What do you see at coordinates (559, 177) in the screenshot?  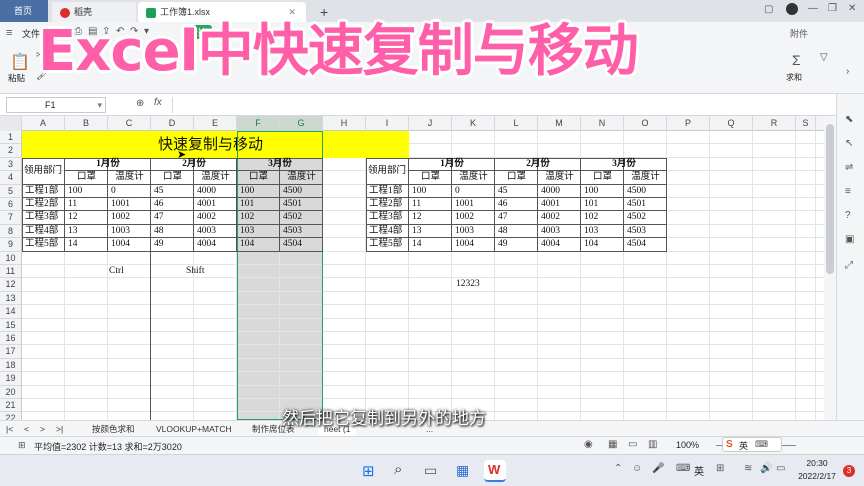 I see `right-table-sub-header-4: 温度计` at bounding box center [559, 177].